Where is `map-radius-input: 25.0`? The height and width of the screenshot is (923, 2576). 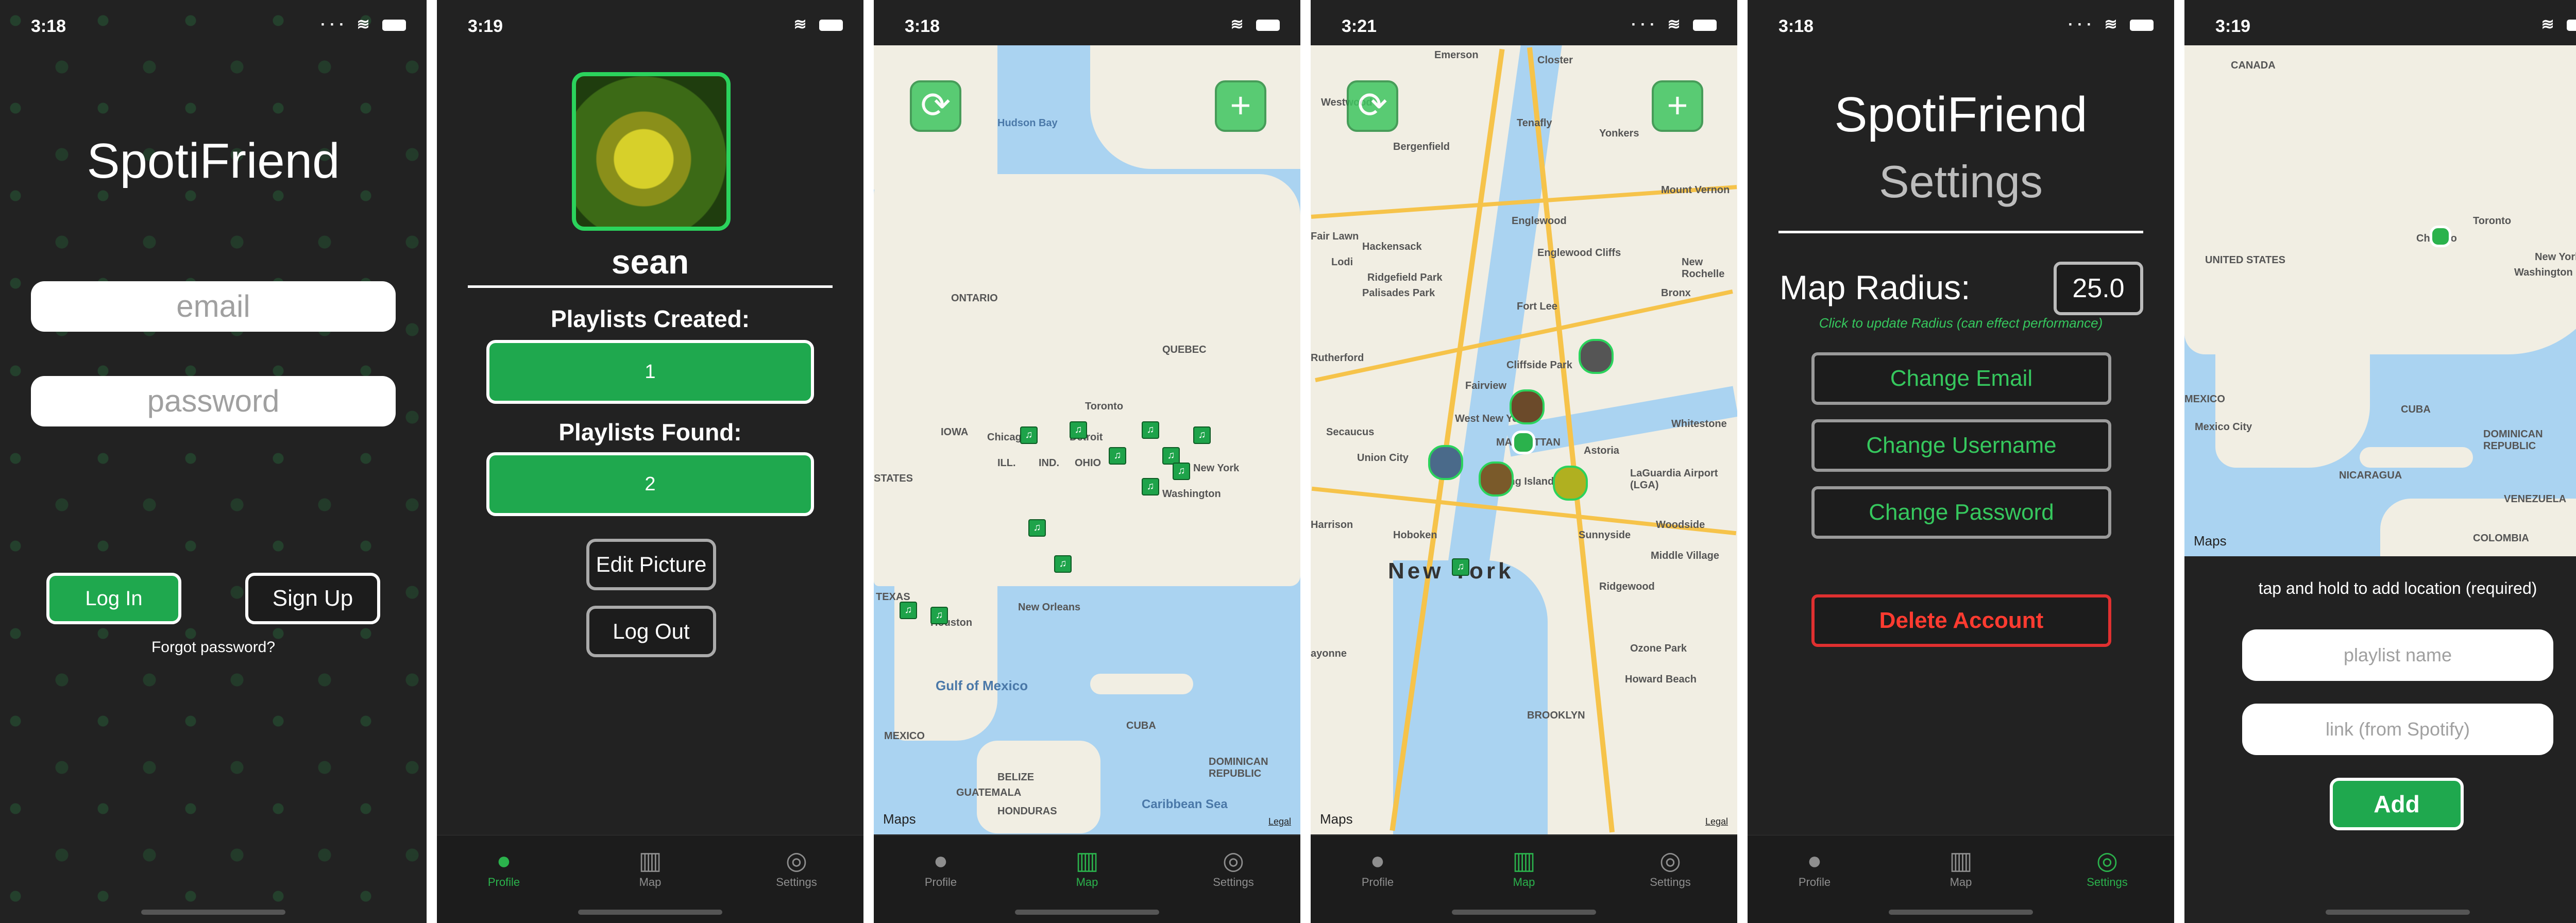 map-radius-input: 25.0 is located at coordinates (2098, 289).